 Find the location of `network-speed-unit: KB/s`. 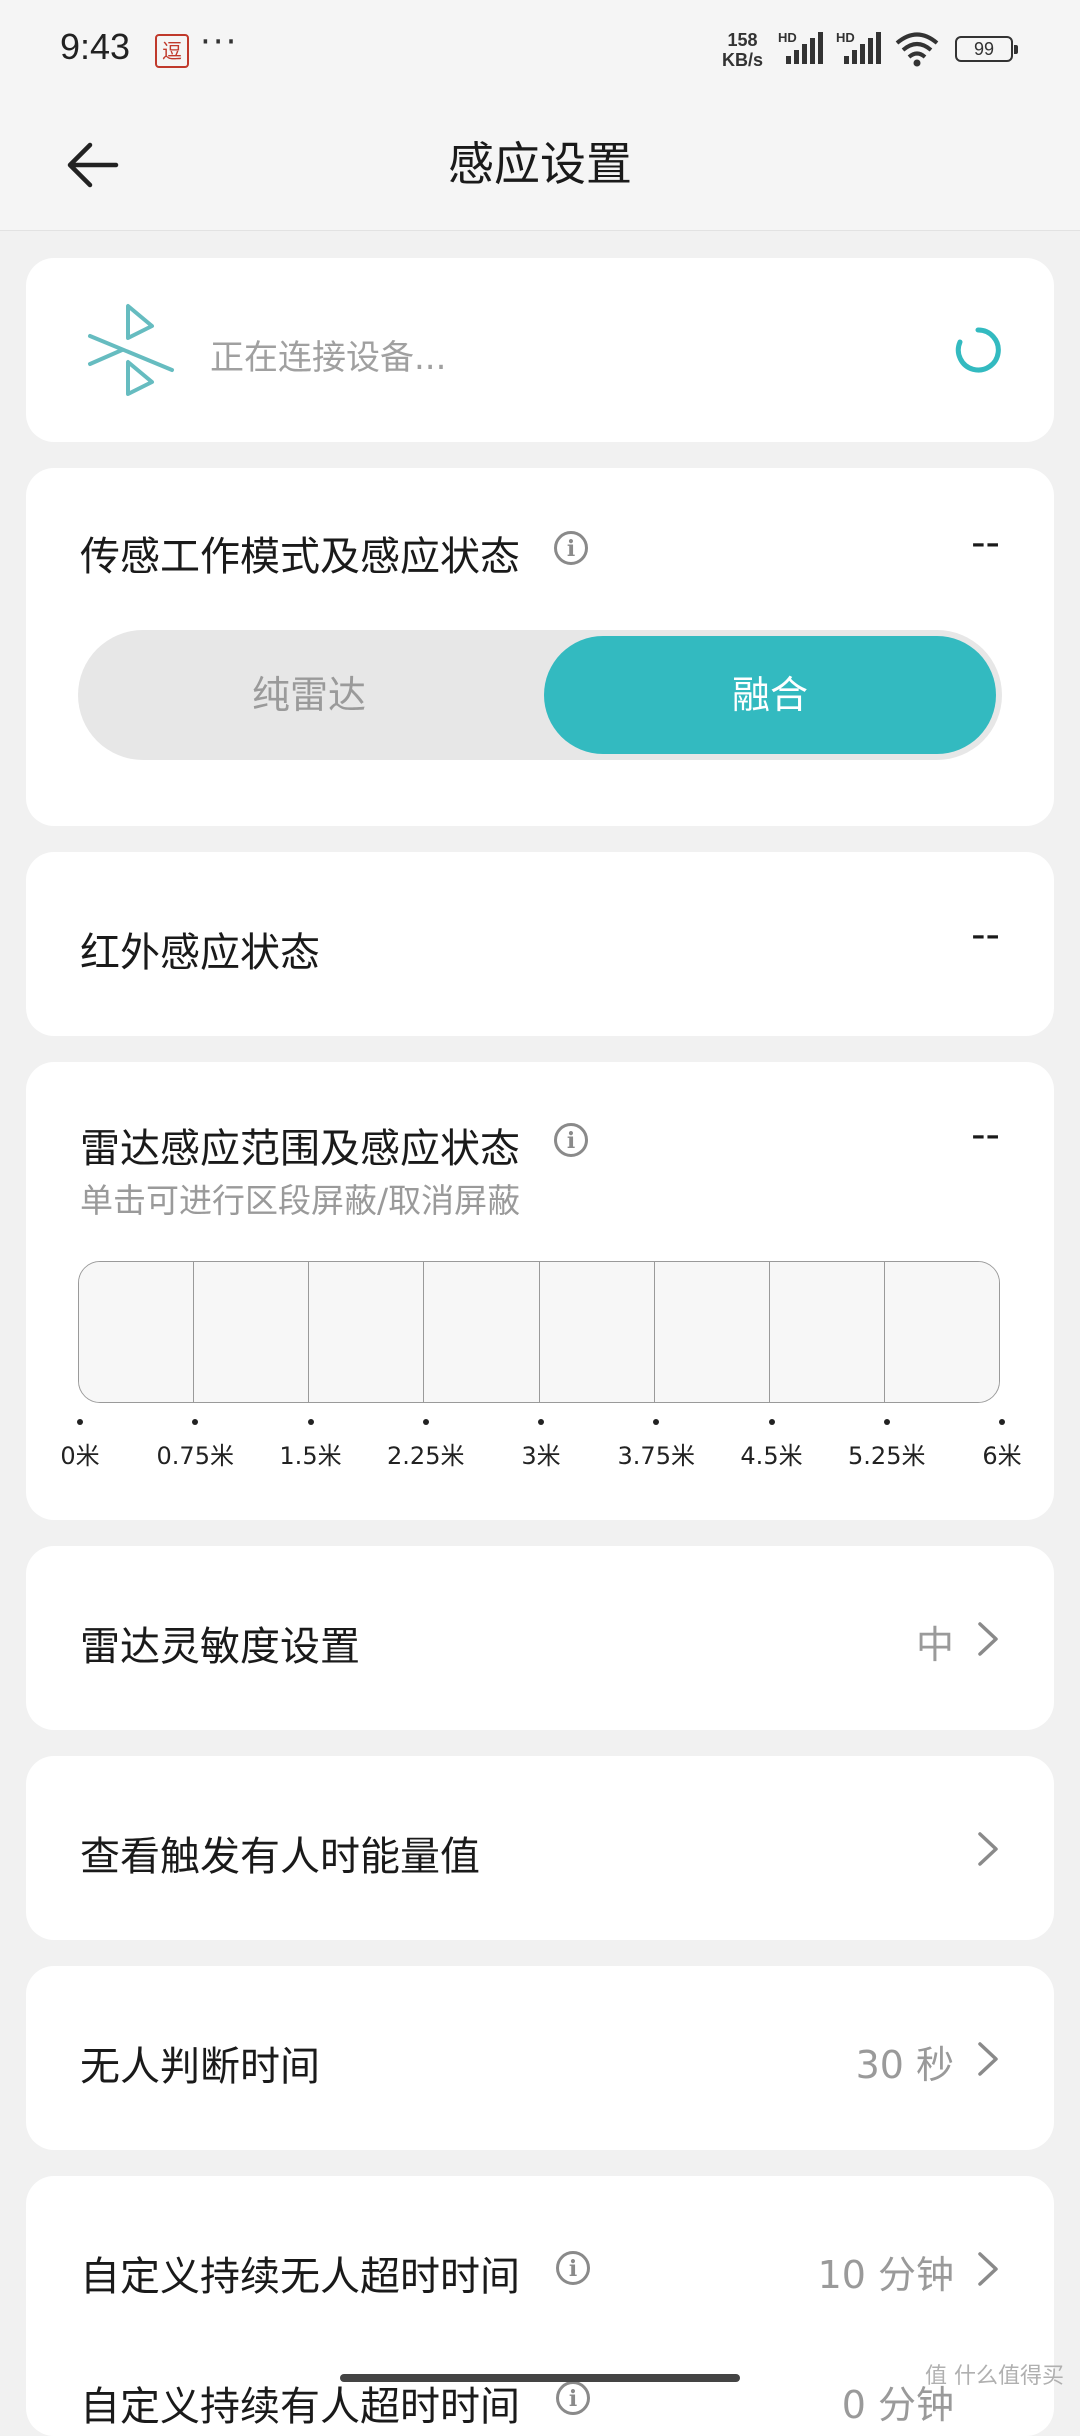

network-speed-unit: KB/s is located at coordinates (743, 60).